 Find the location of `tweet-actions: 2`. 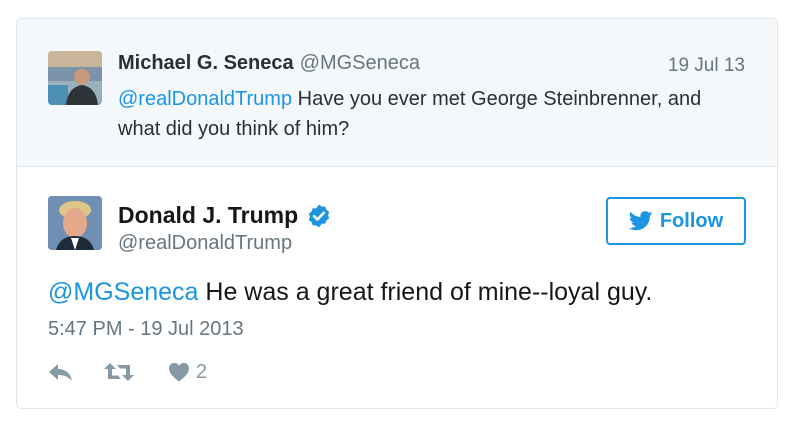

tweet-actions: 2 is located at coordinates (127, 372).